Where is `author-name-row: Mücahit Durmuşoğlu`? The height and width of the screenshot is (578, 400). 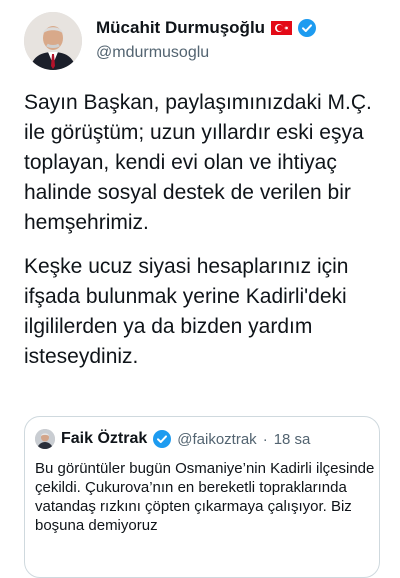 author-name-row: Mücahit Durmuşoğlu is located at coordinates (206, 28).